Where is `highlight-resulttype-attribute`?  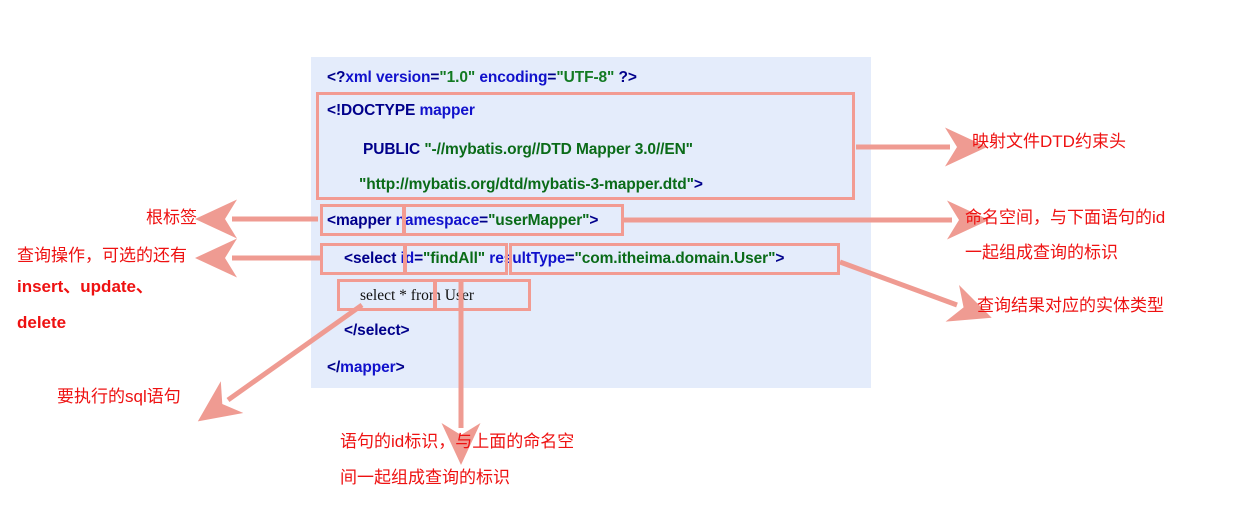 highlight-resulttype-attribute is located at coordinates (674, 259).